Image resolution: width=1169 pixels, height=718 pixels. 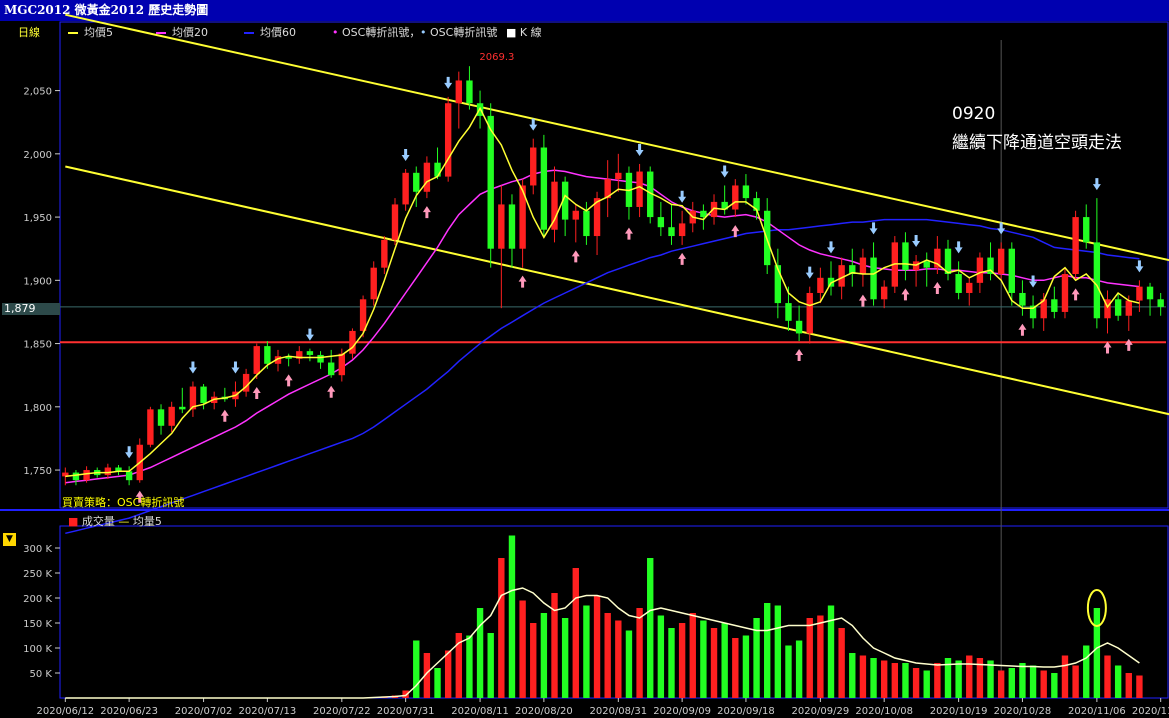 I want to click on legend-kline: ■ K 線, so click(x=524, y=32).